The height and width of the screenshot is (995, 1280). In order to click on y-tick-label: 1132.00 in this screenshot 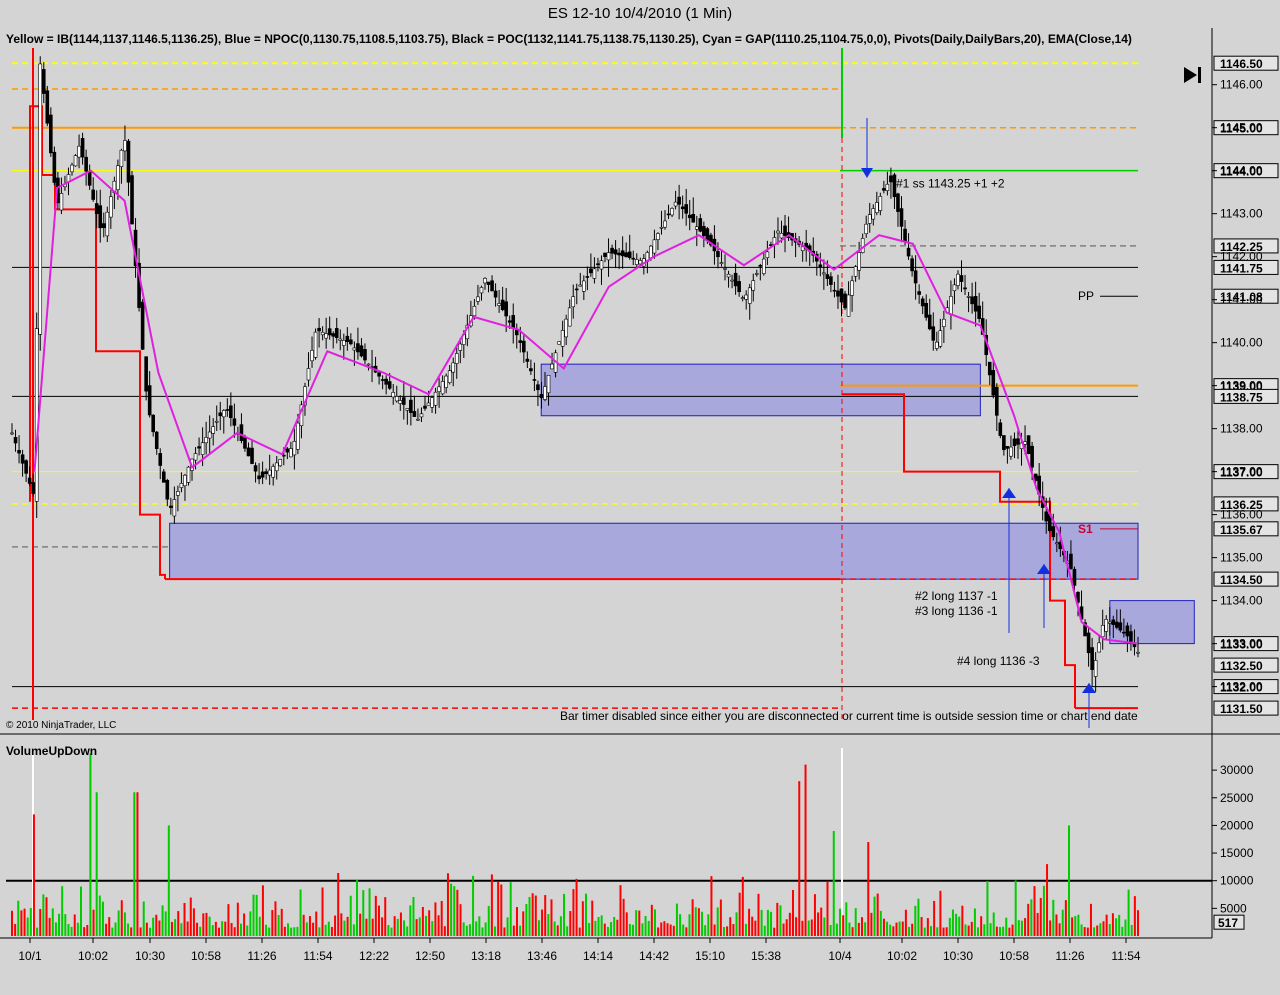, I will do `click(1241, 687)`.